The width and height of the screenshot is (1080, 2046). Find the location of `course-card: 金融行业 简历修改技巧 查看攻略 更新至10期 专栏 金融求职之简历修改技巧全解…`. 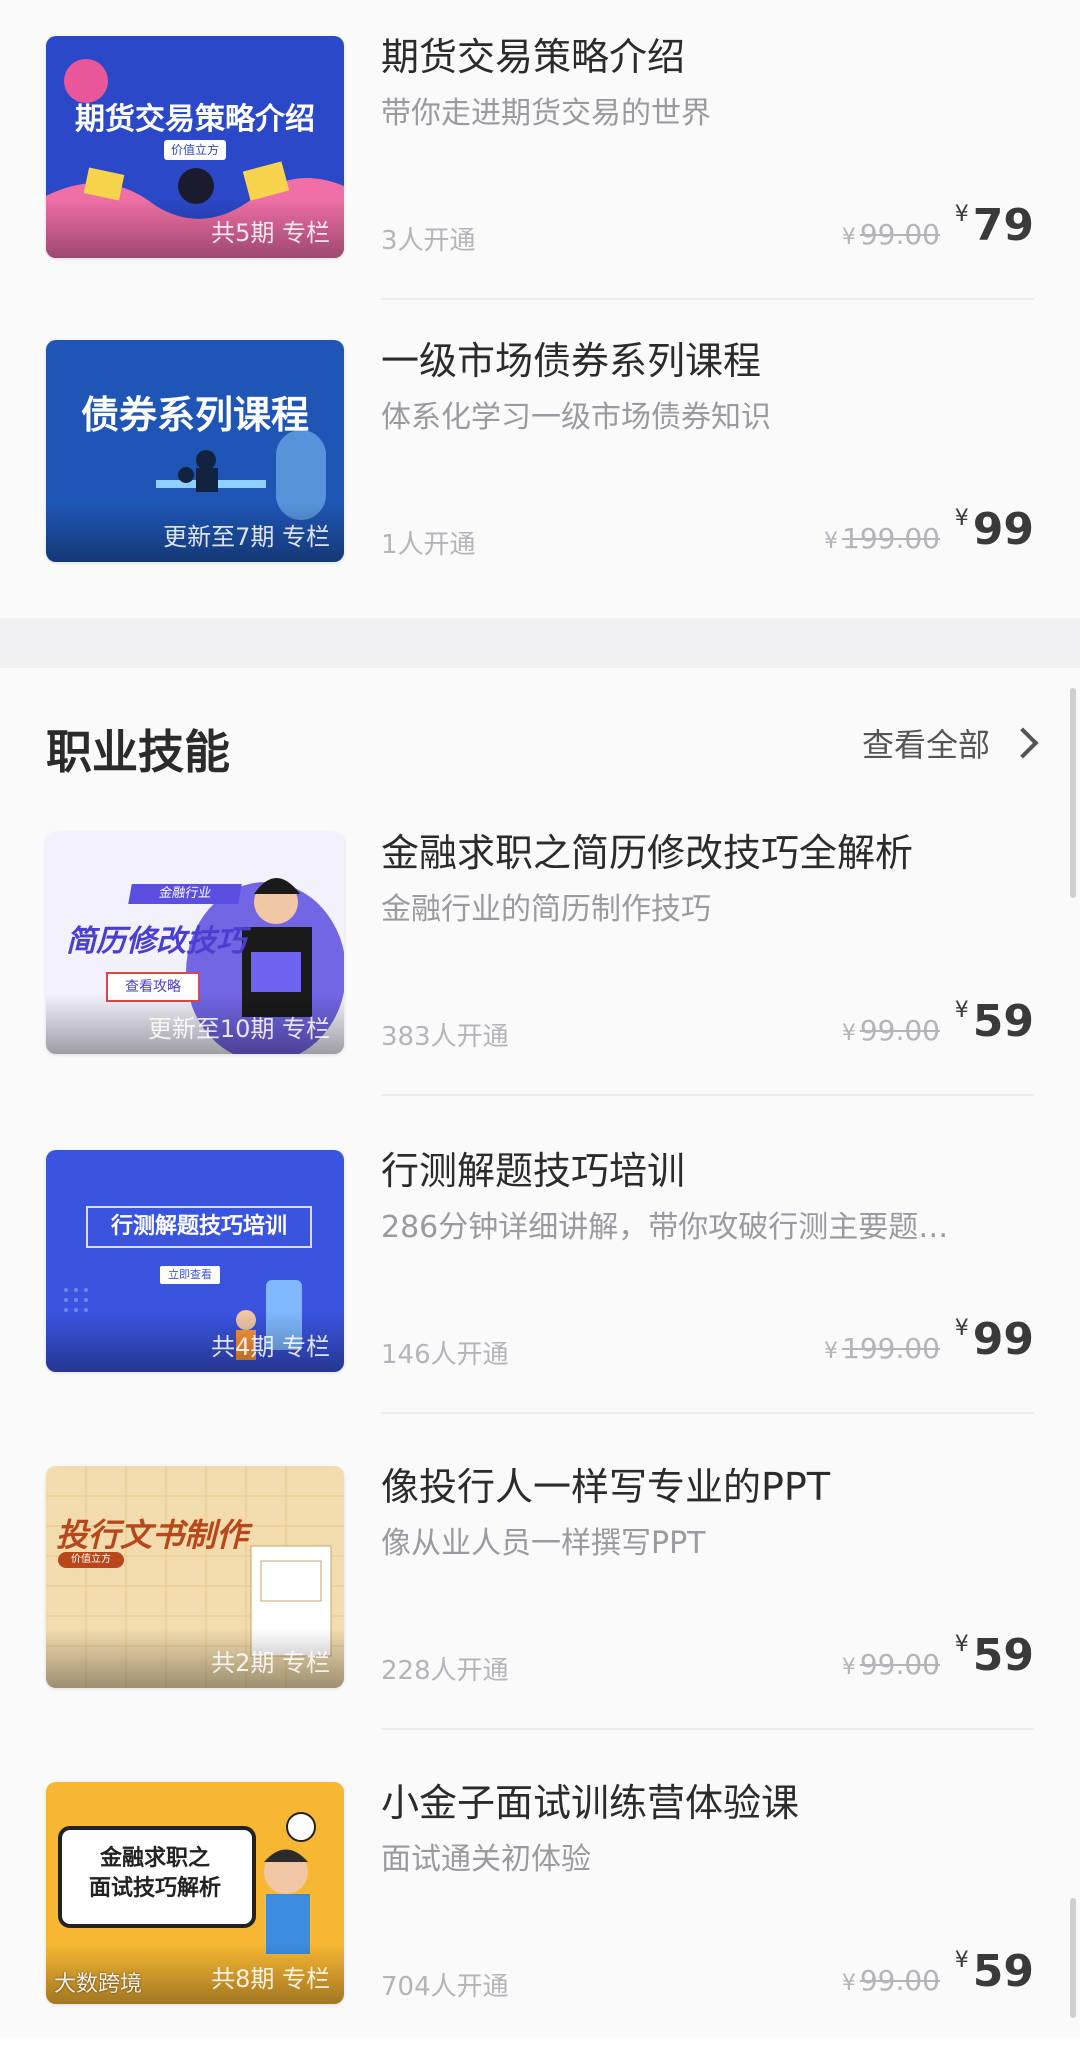

course-card: 金融行业 简历修改技巧 查看攻略 更新至10期 专栏 金融求职之简历修改技巧全解… is located at coordinates (540, 946).